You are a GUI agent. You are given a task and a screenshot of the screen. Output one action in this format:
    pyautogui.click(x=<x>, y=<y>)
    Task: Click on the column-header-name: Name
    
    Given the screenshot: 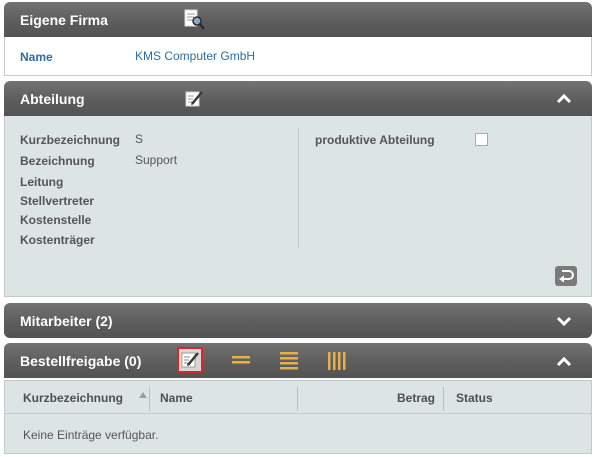 What is the action you would take?
    pyautogui.click(x=176, y=398)
    